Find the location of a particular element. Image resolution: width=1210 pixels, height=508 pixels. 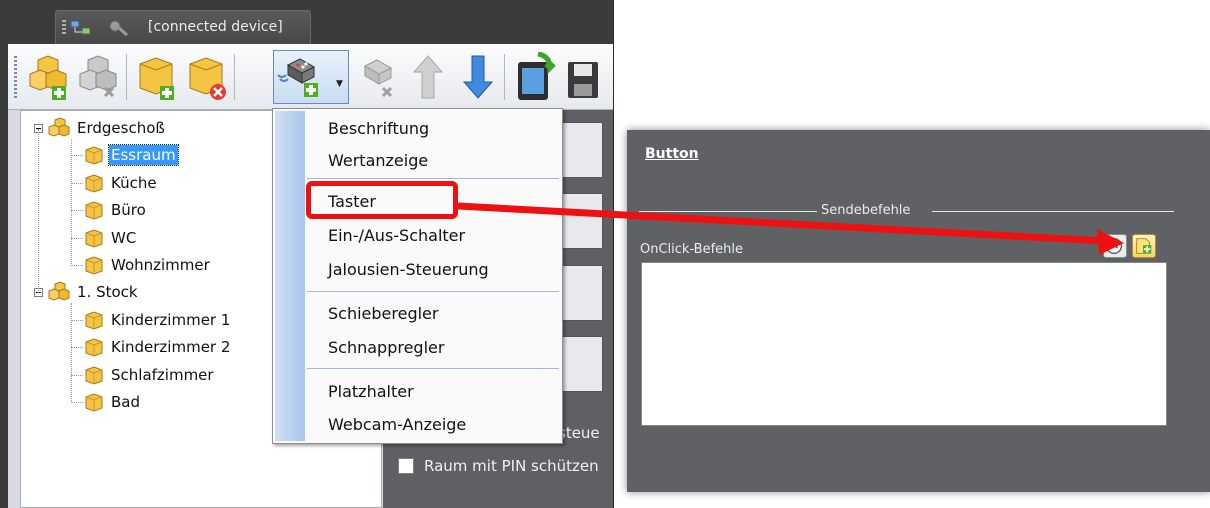

tree-room-item: Büro is located at coordinates (115, 210).